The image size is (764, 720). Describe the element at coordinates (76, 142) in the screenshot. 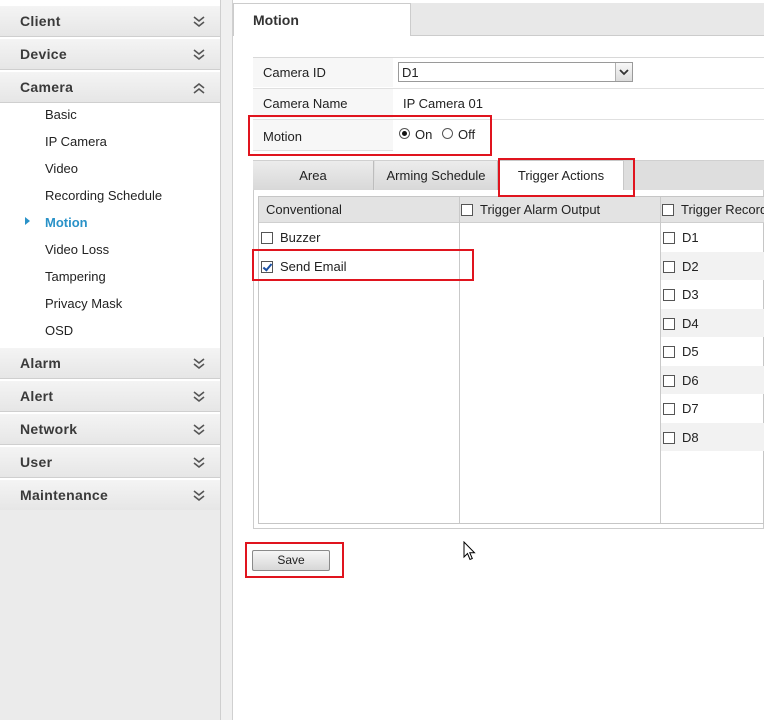

I see `sidebar-item-ip-camera: IP Camera` at that location.